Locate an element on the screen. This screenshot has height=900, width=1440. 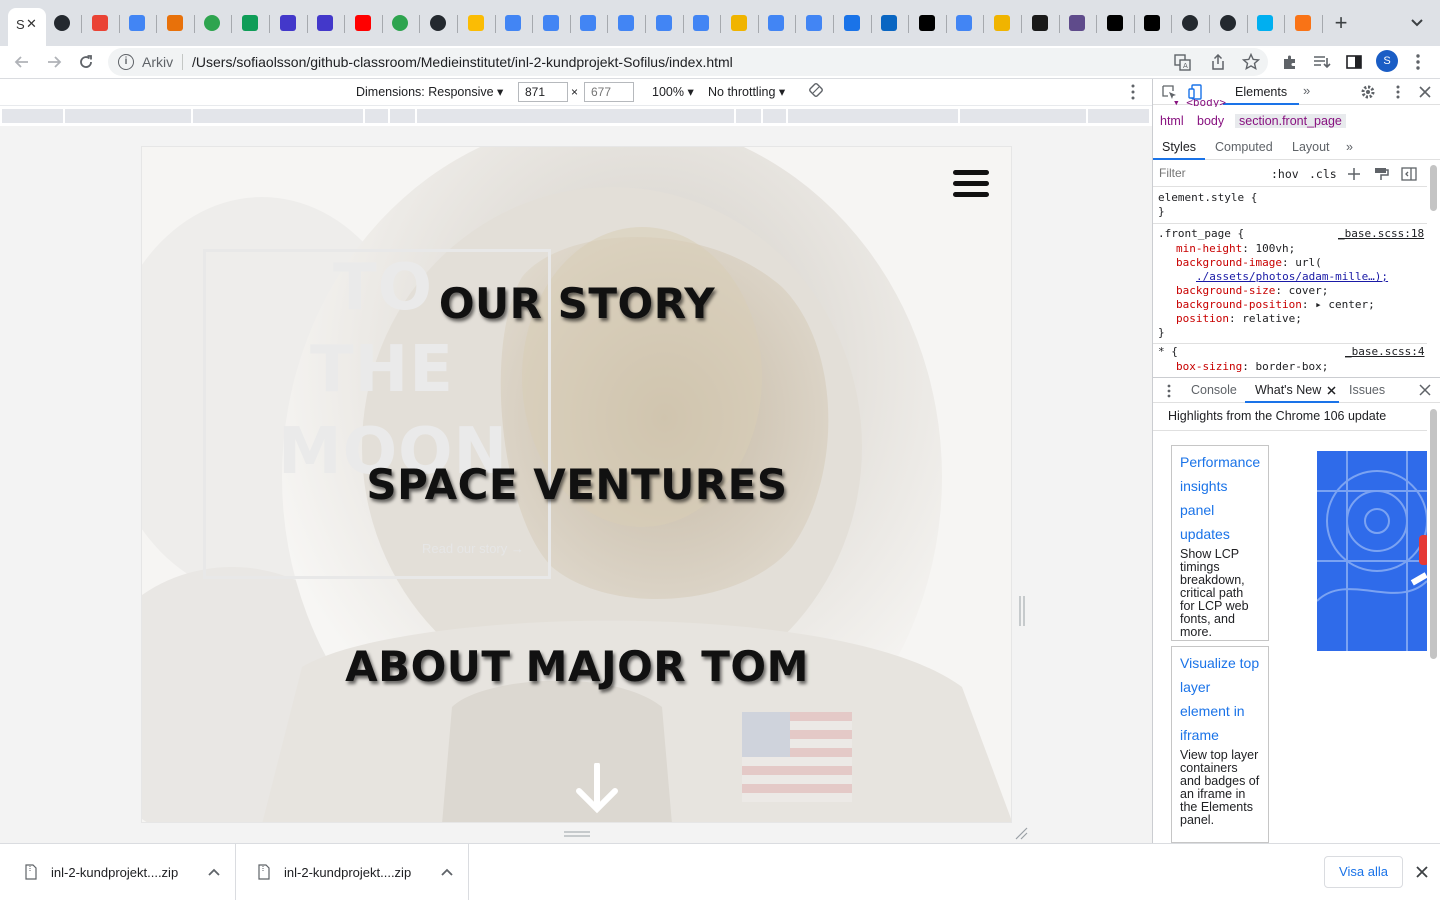
whats-new-scrollbar is located at coordinates (1433, 534).